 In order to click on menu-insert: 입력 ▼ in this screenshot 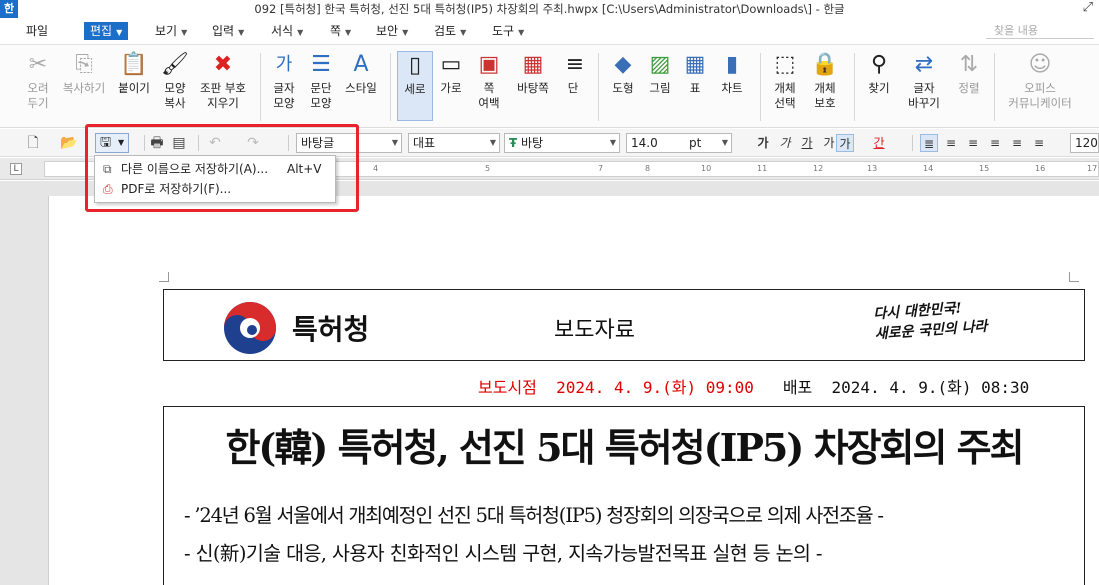, I will do `click(228, 31)`.